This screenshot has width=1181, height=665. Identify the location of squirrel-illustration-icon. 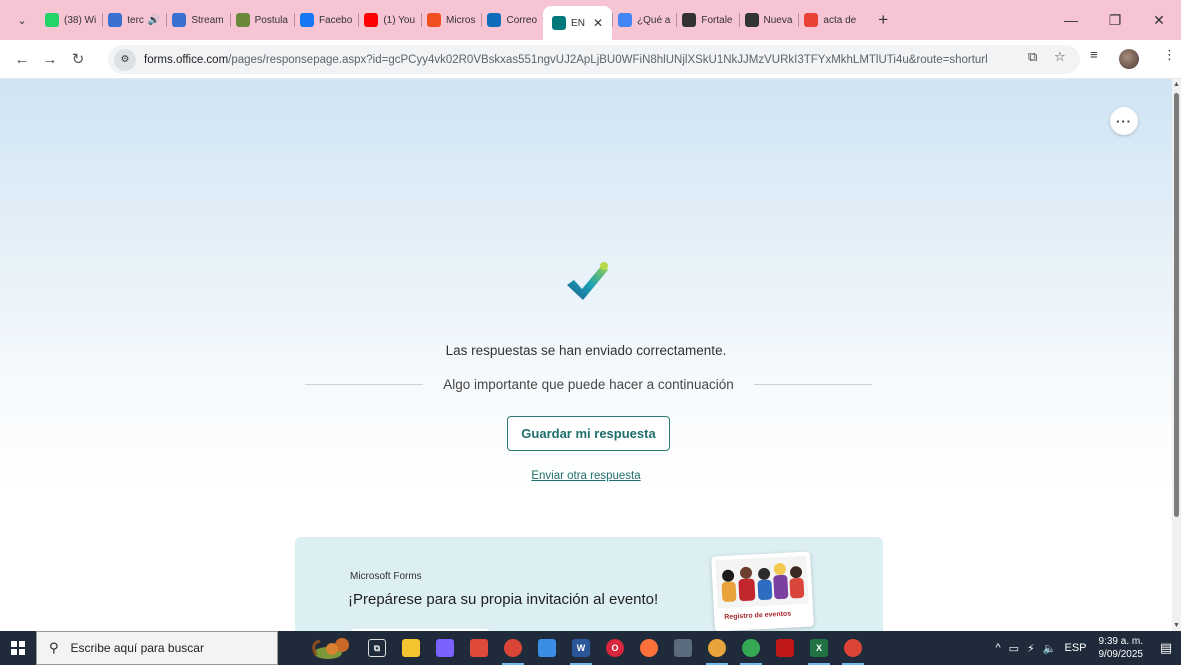
(330, 648).